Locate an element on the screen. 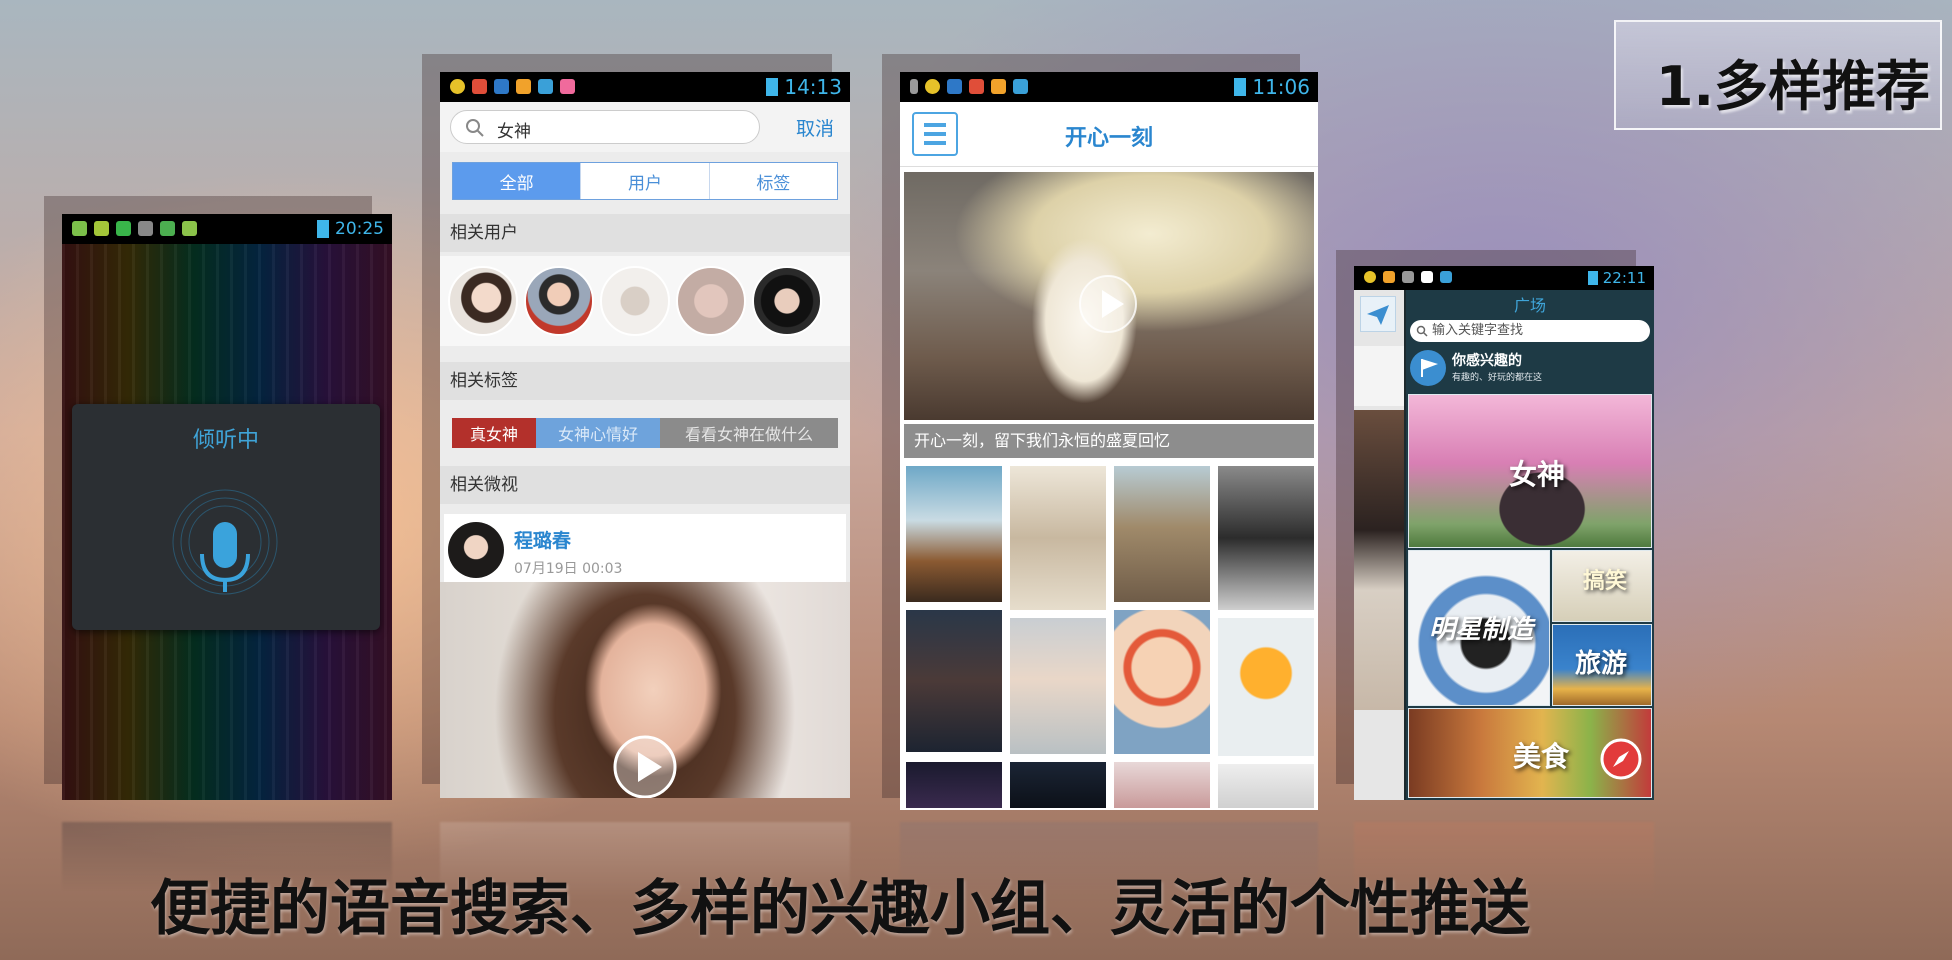 This screenshot has height=960, width=1952. interest-subtitle: 有趣的、好玩的都在这 is located at coordinates (1497, 378).